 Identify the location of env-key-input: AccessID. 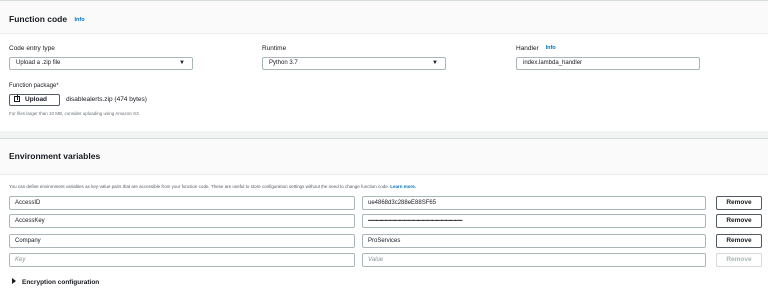
(182, 203).